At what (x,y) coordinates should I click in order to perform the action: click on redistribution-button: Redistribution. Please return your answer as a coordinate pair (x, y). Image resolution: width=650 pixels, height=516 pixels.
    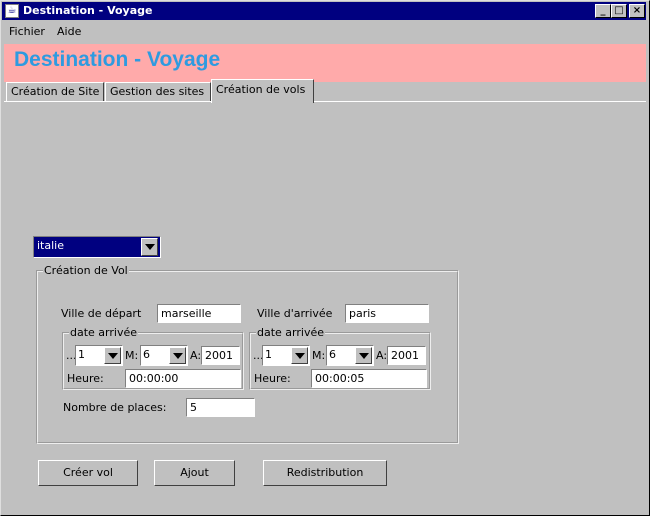
    Looking at the image, I should click on (325, 473).